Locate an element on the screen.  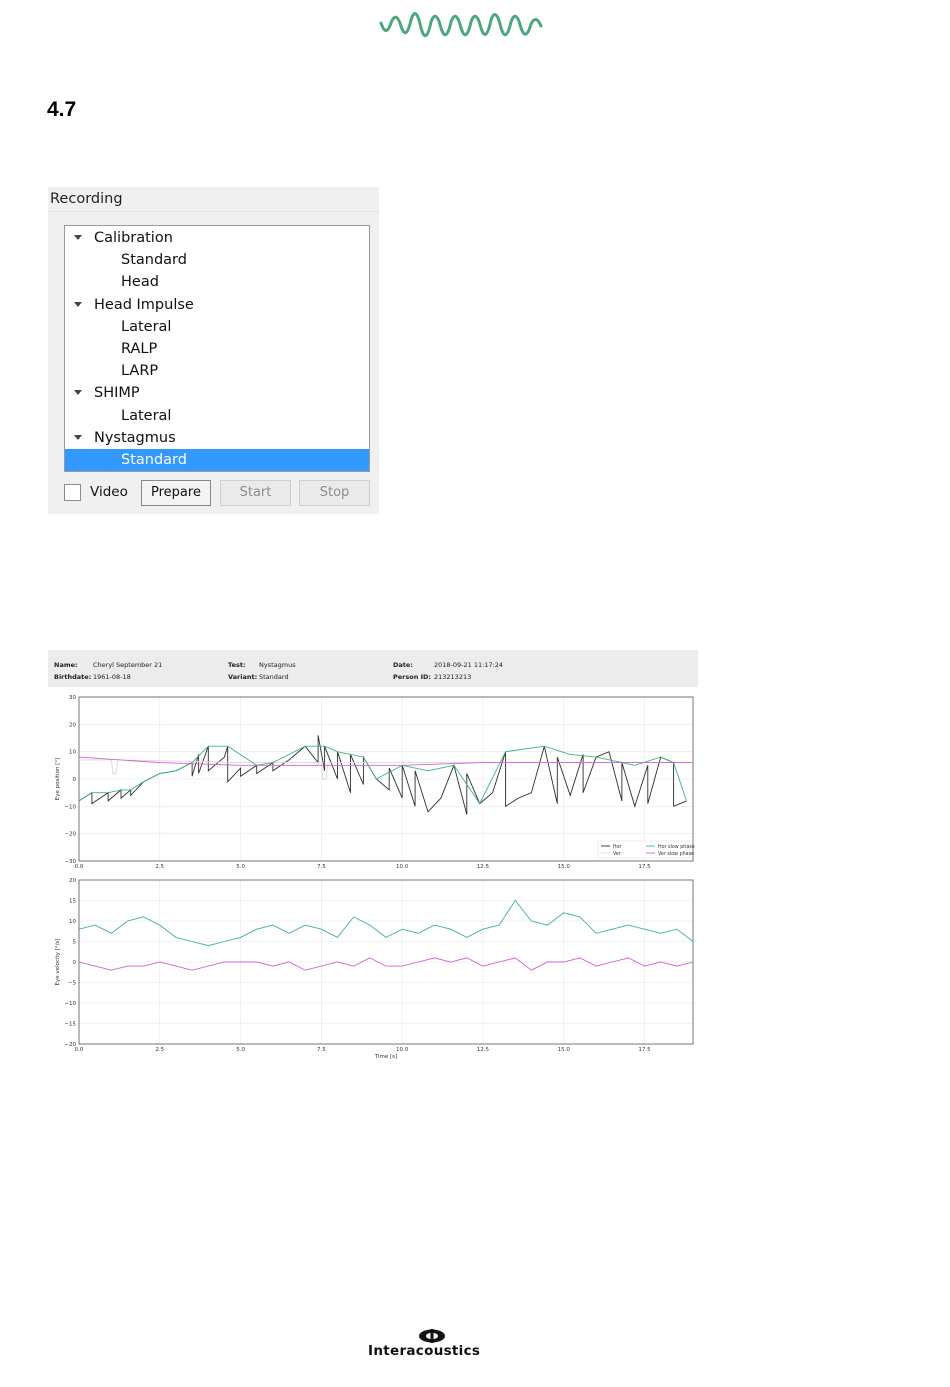
y-tick-label: −15 is located at coordinates (70, 1025).